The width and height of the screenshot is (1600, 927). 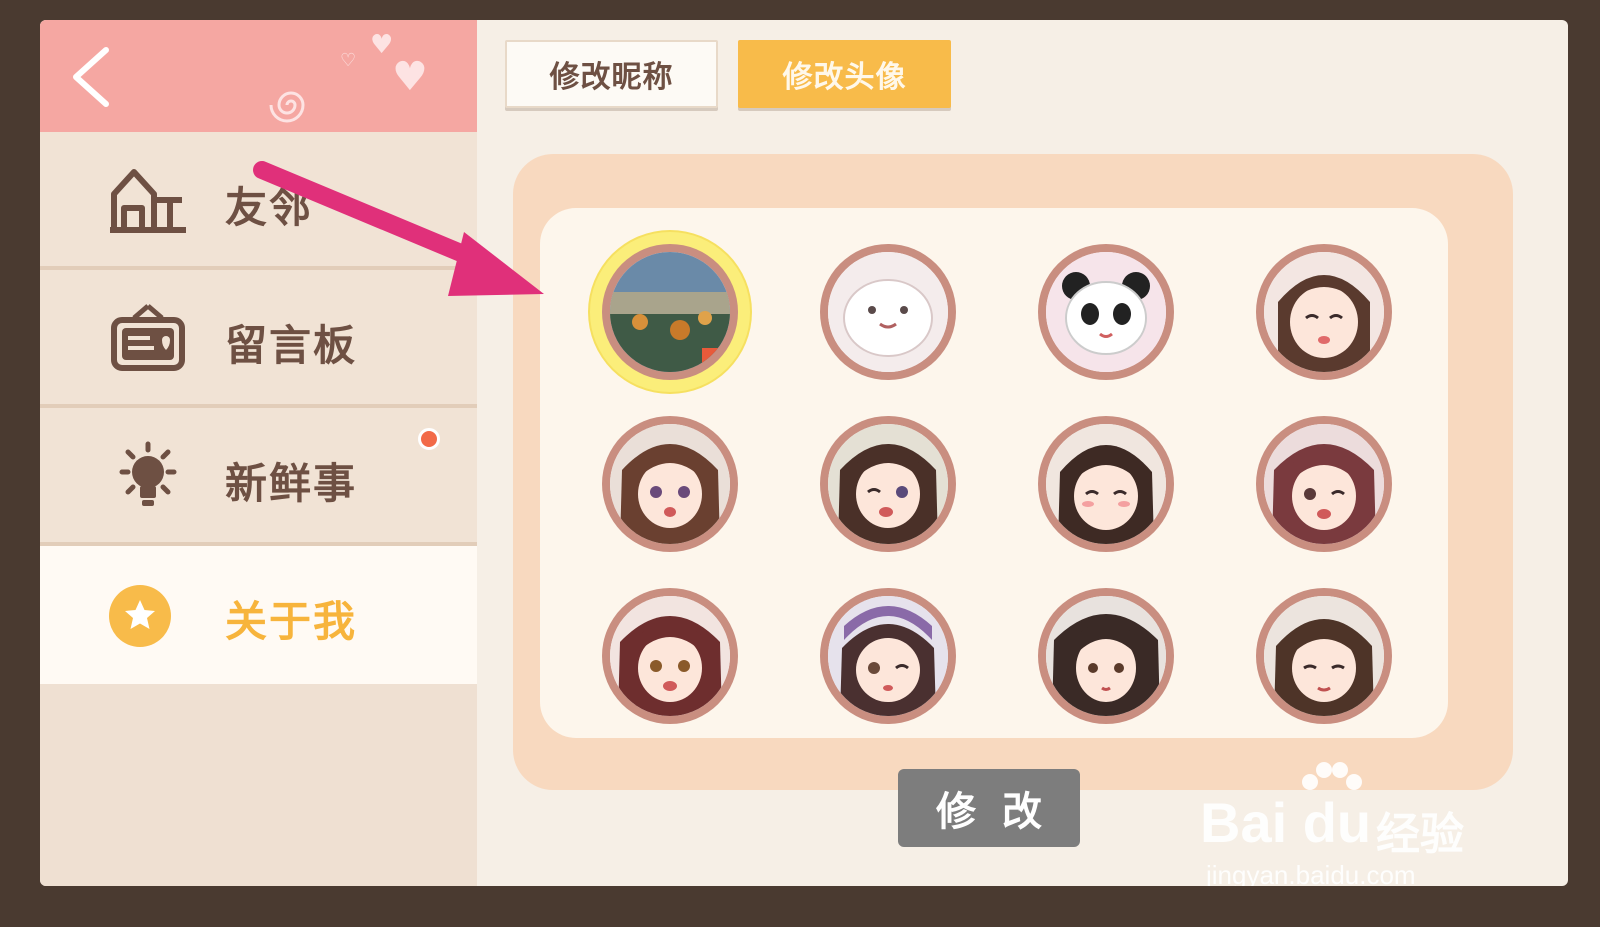 What do you see at coordinates (348, 60) in the screenshot?
I see `heart-decoration-icon: ♡` at bounding box center [348, 60].